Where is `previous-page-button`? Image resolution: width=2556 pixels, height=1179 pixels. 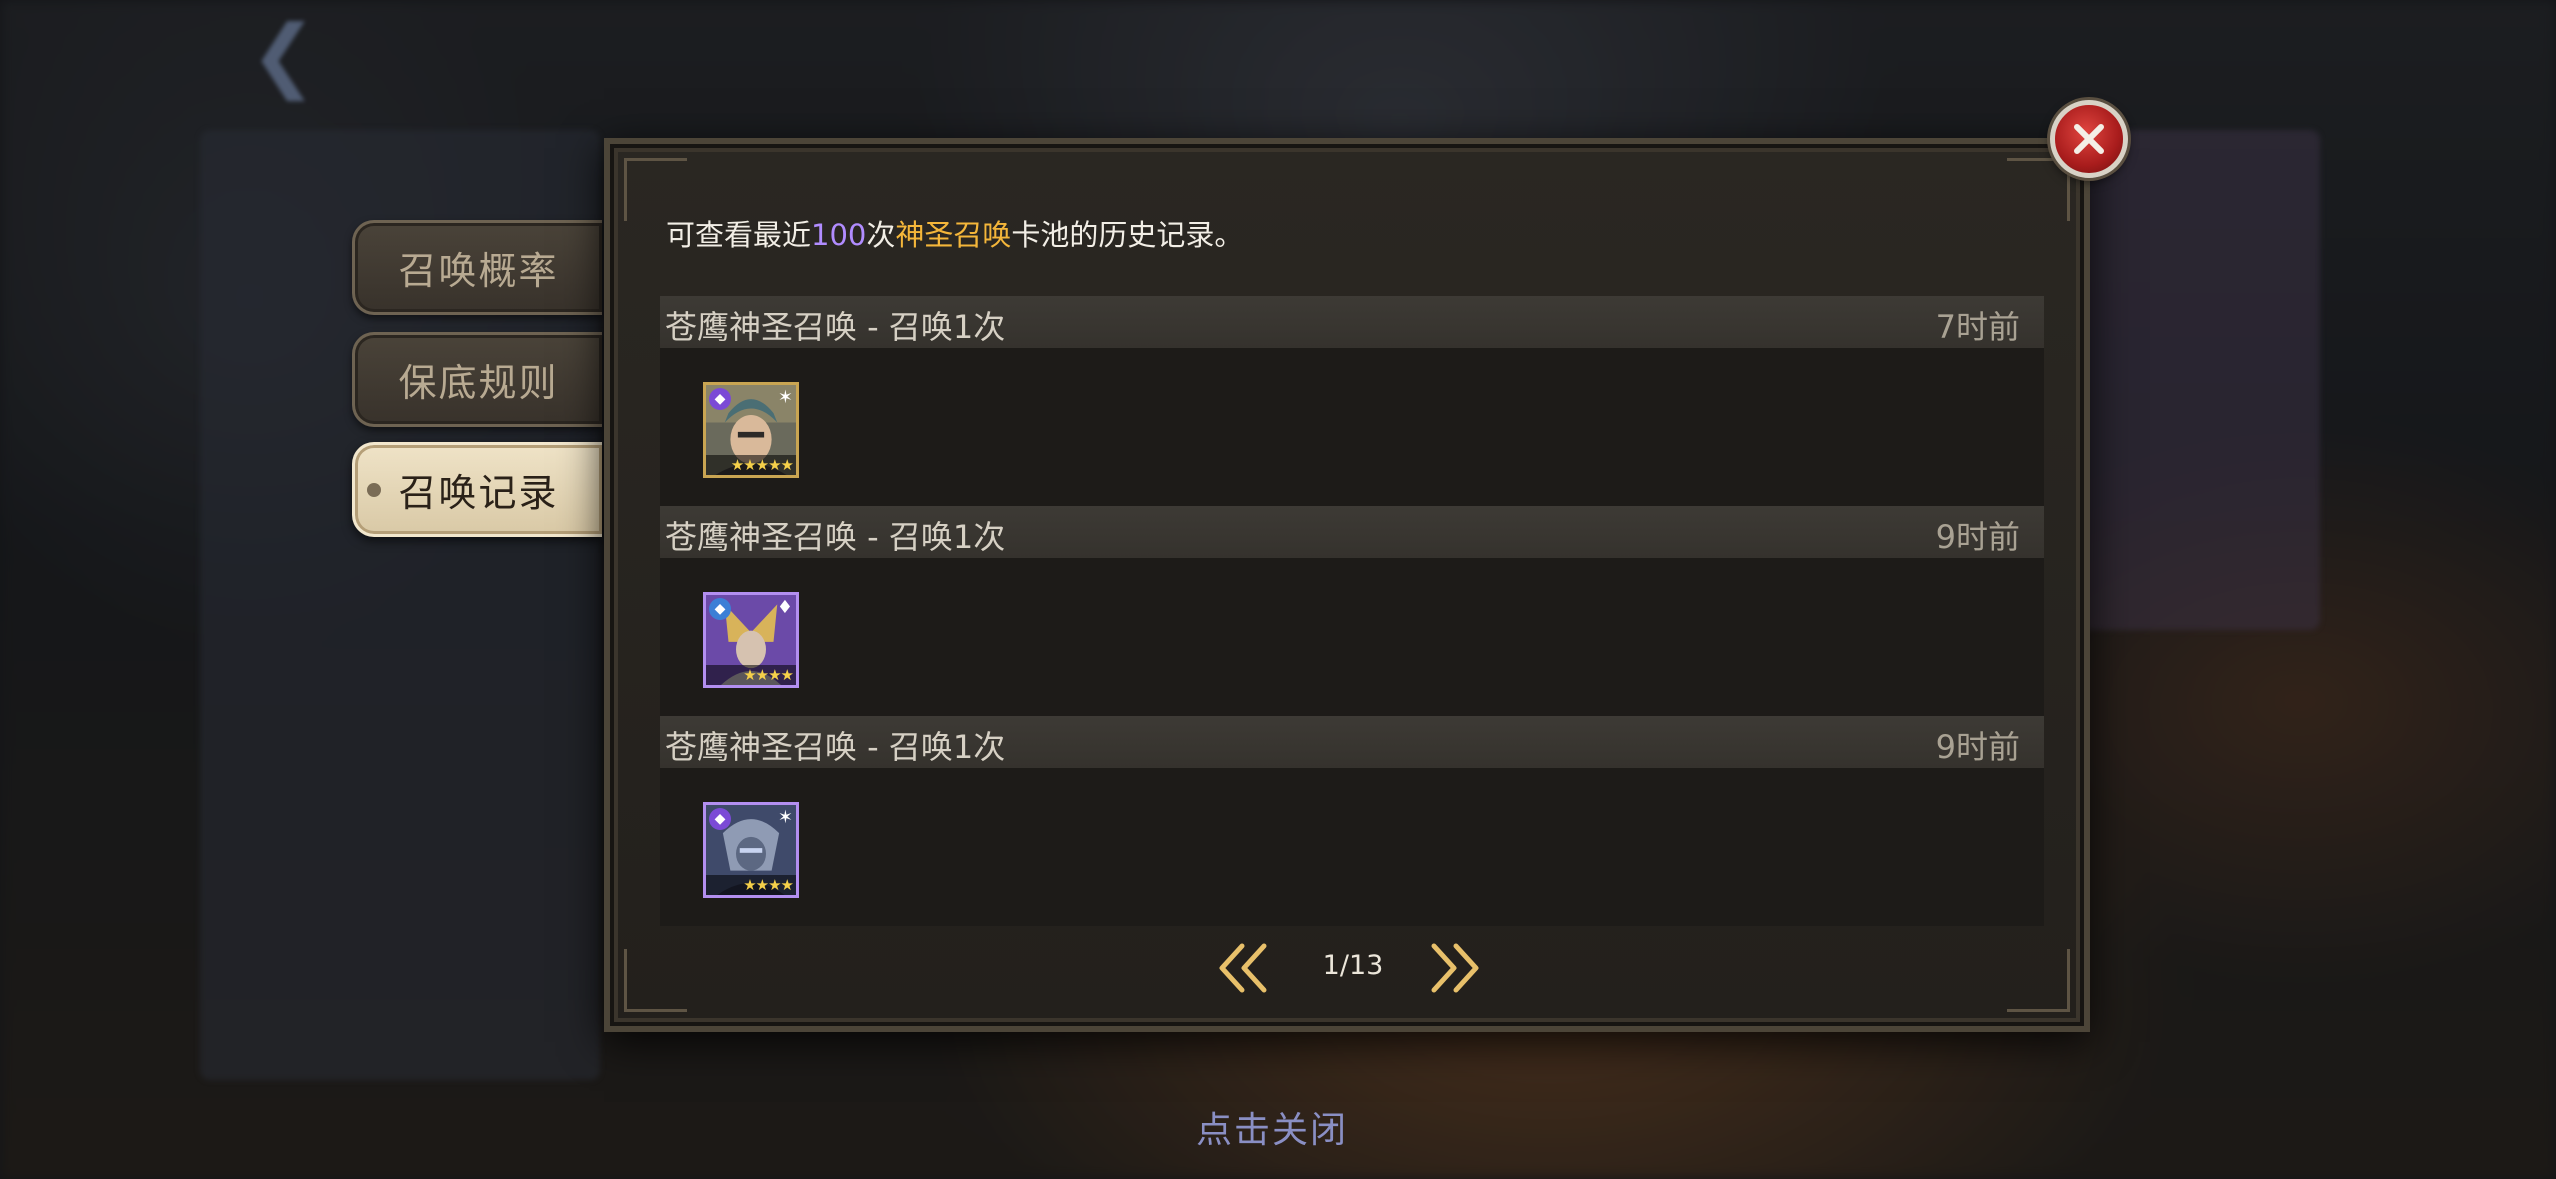 previous-page-button is located at coordinates (1244, 968).